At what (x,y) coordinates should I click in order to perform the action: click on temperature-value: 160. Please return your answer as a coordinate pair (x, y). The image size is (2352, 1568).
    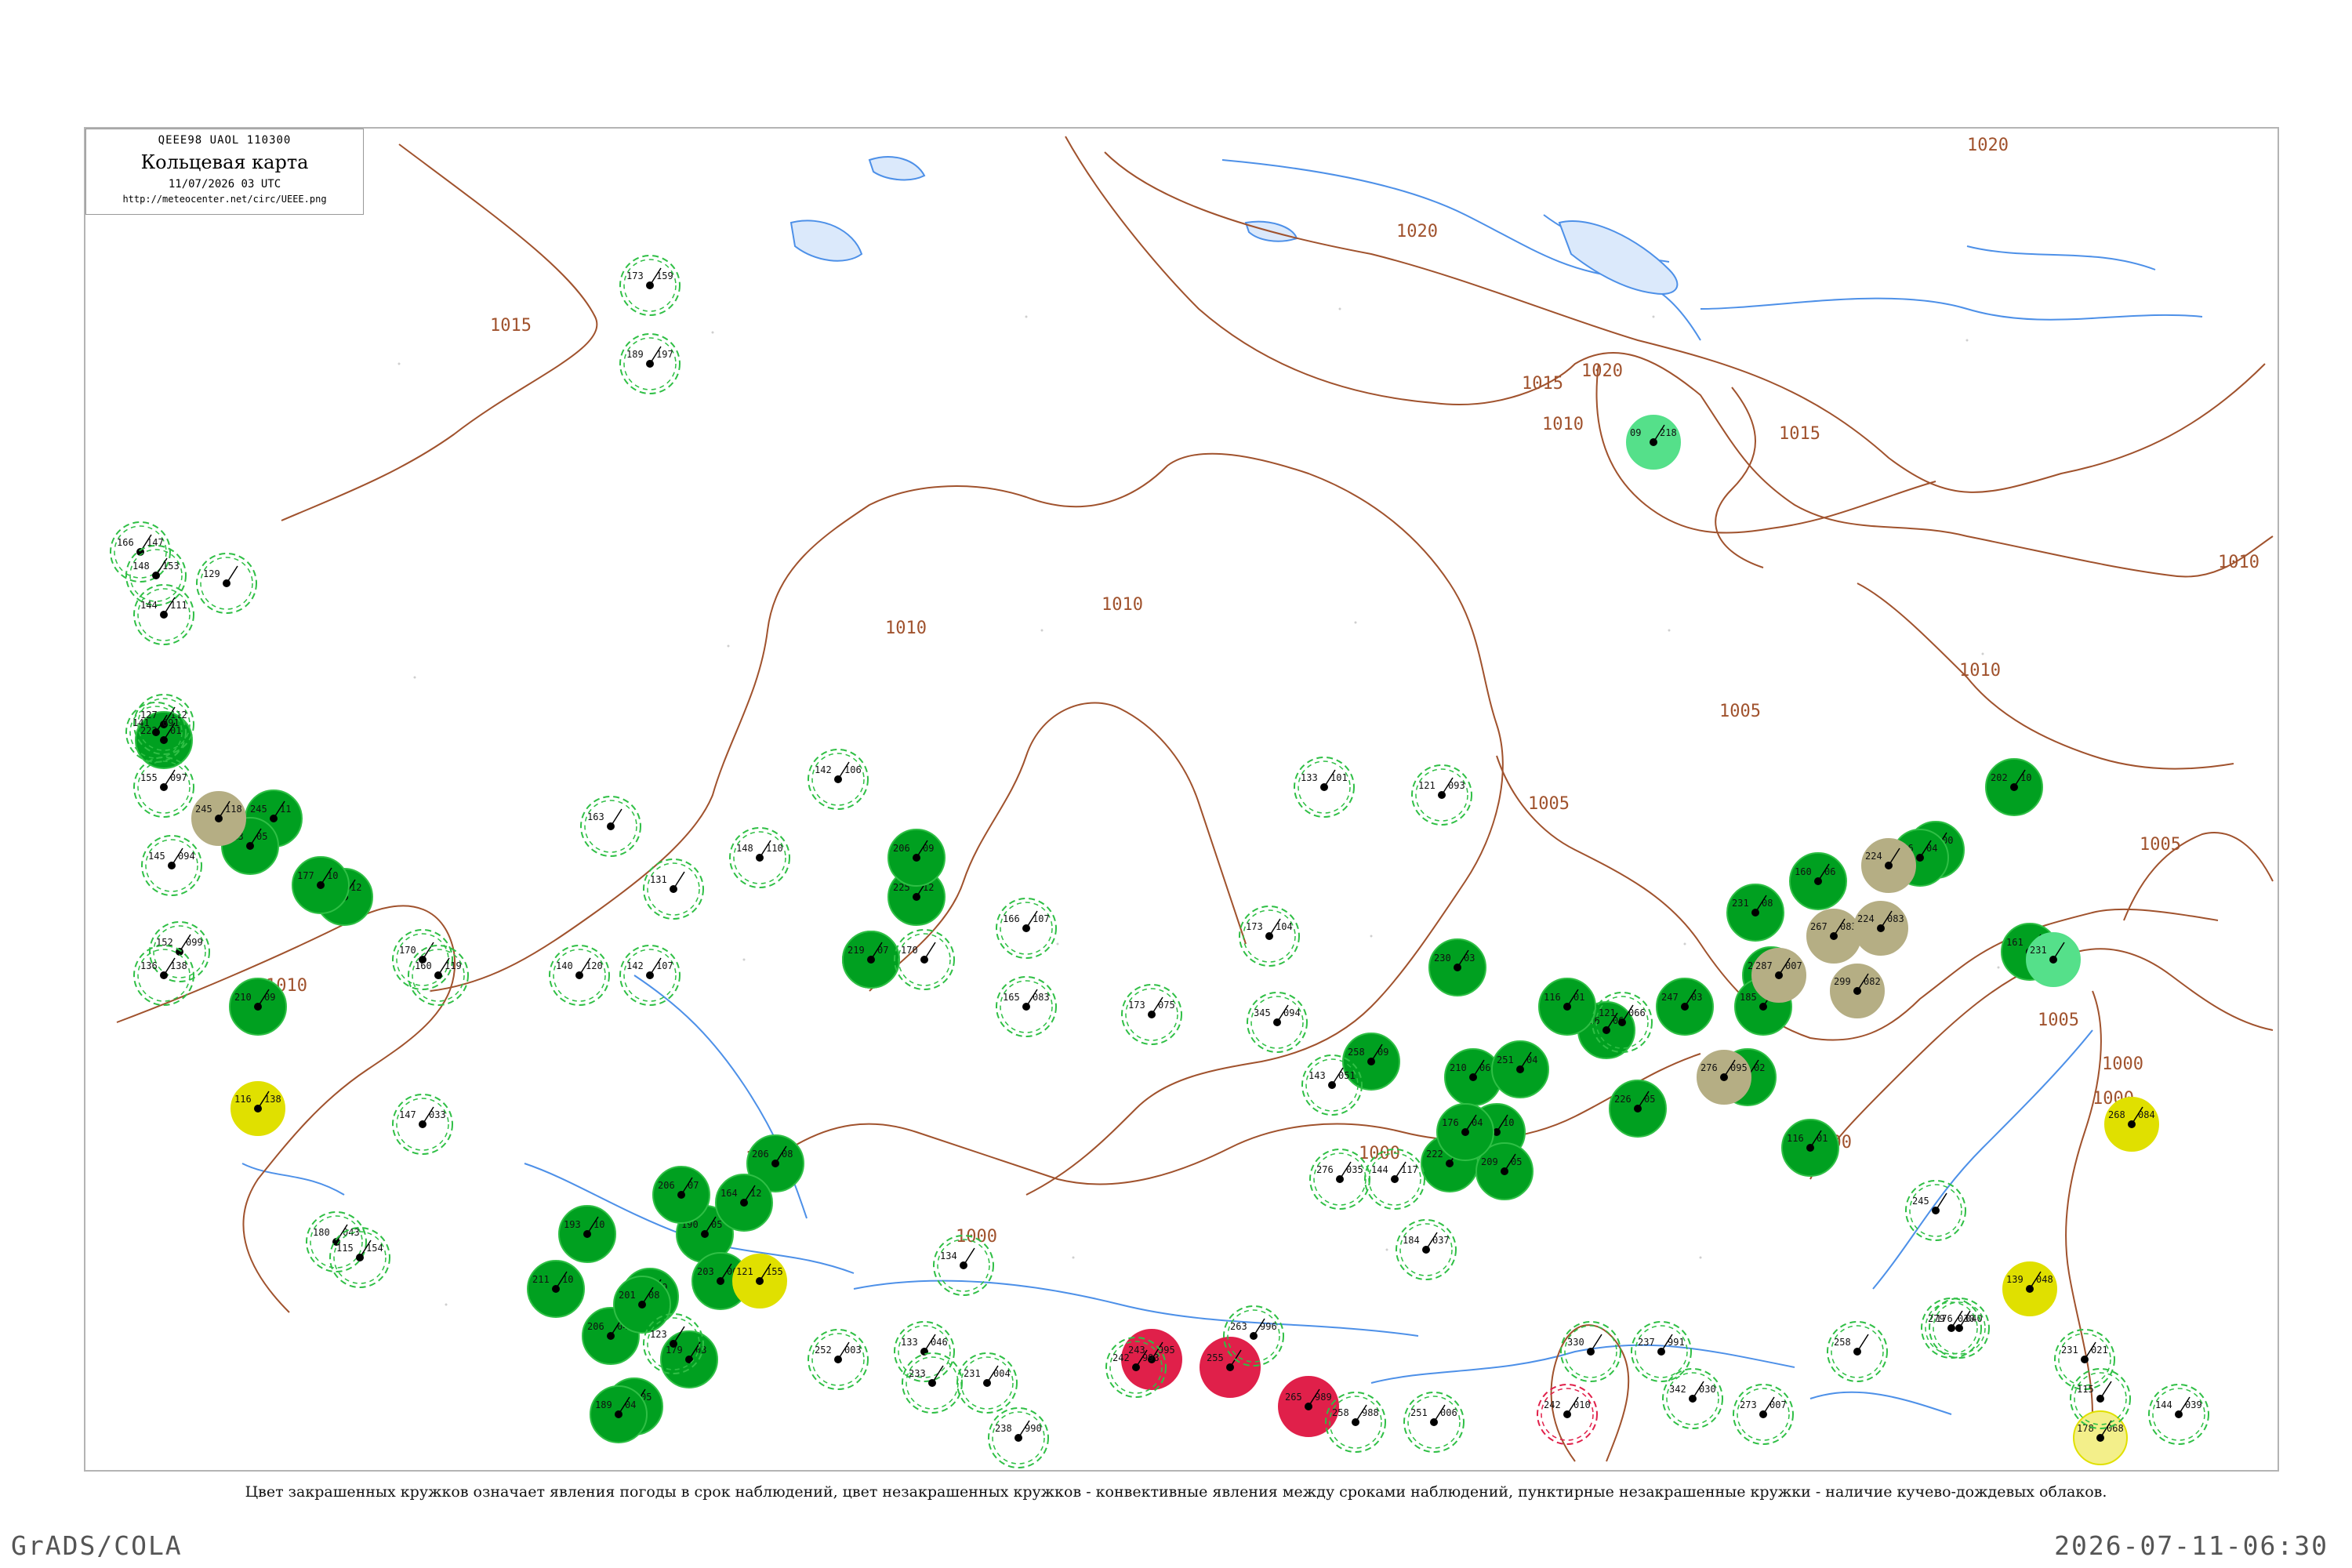
    Looking at the image, I should click on (1804, 872).